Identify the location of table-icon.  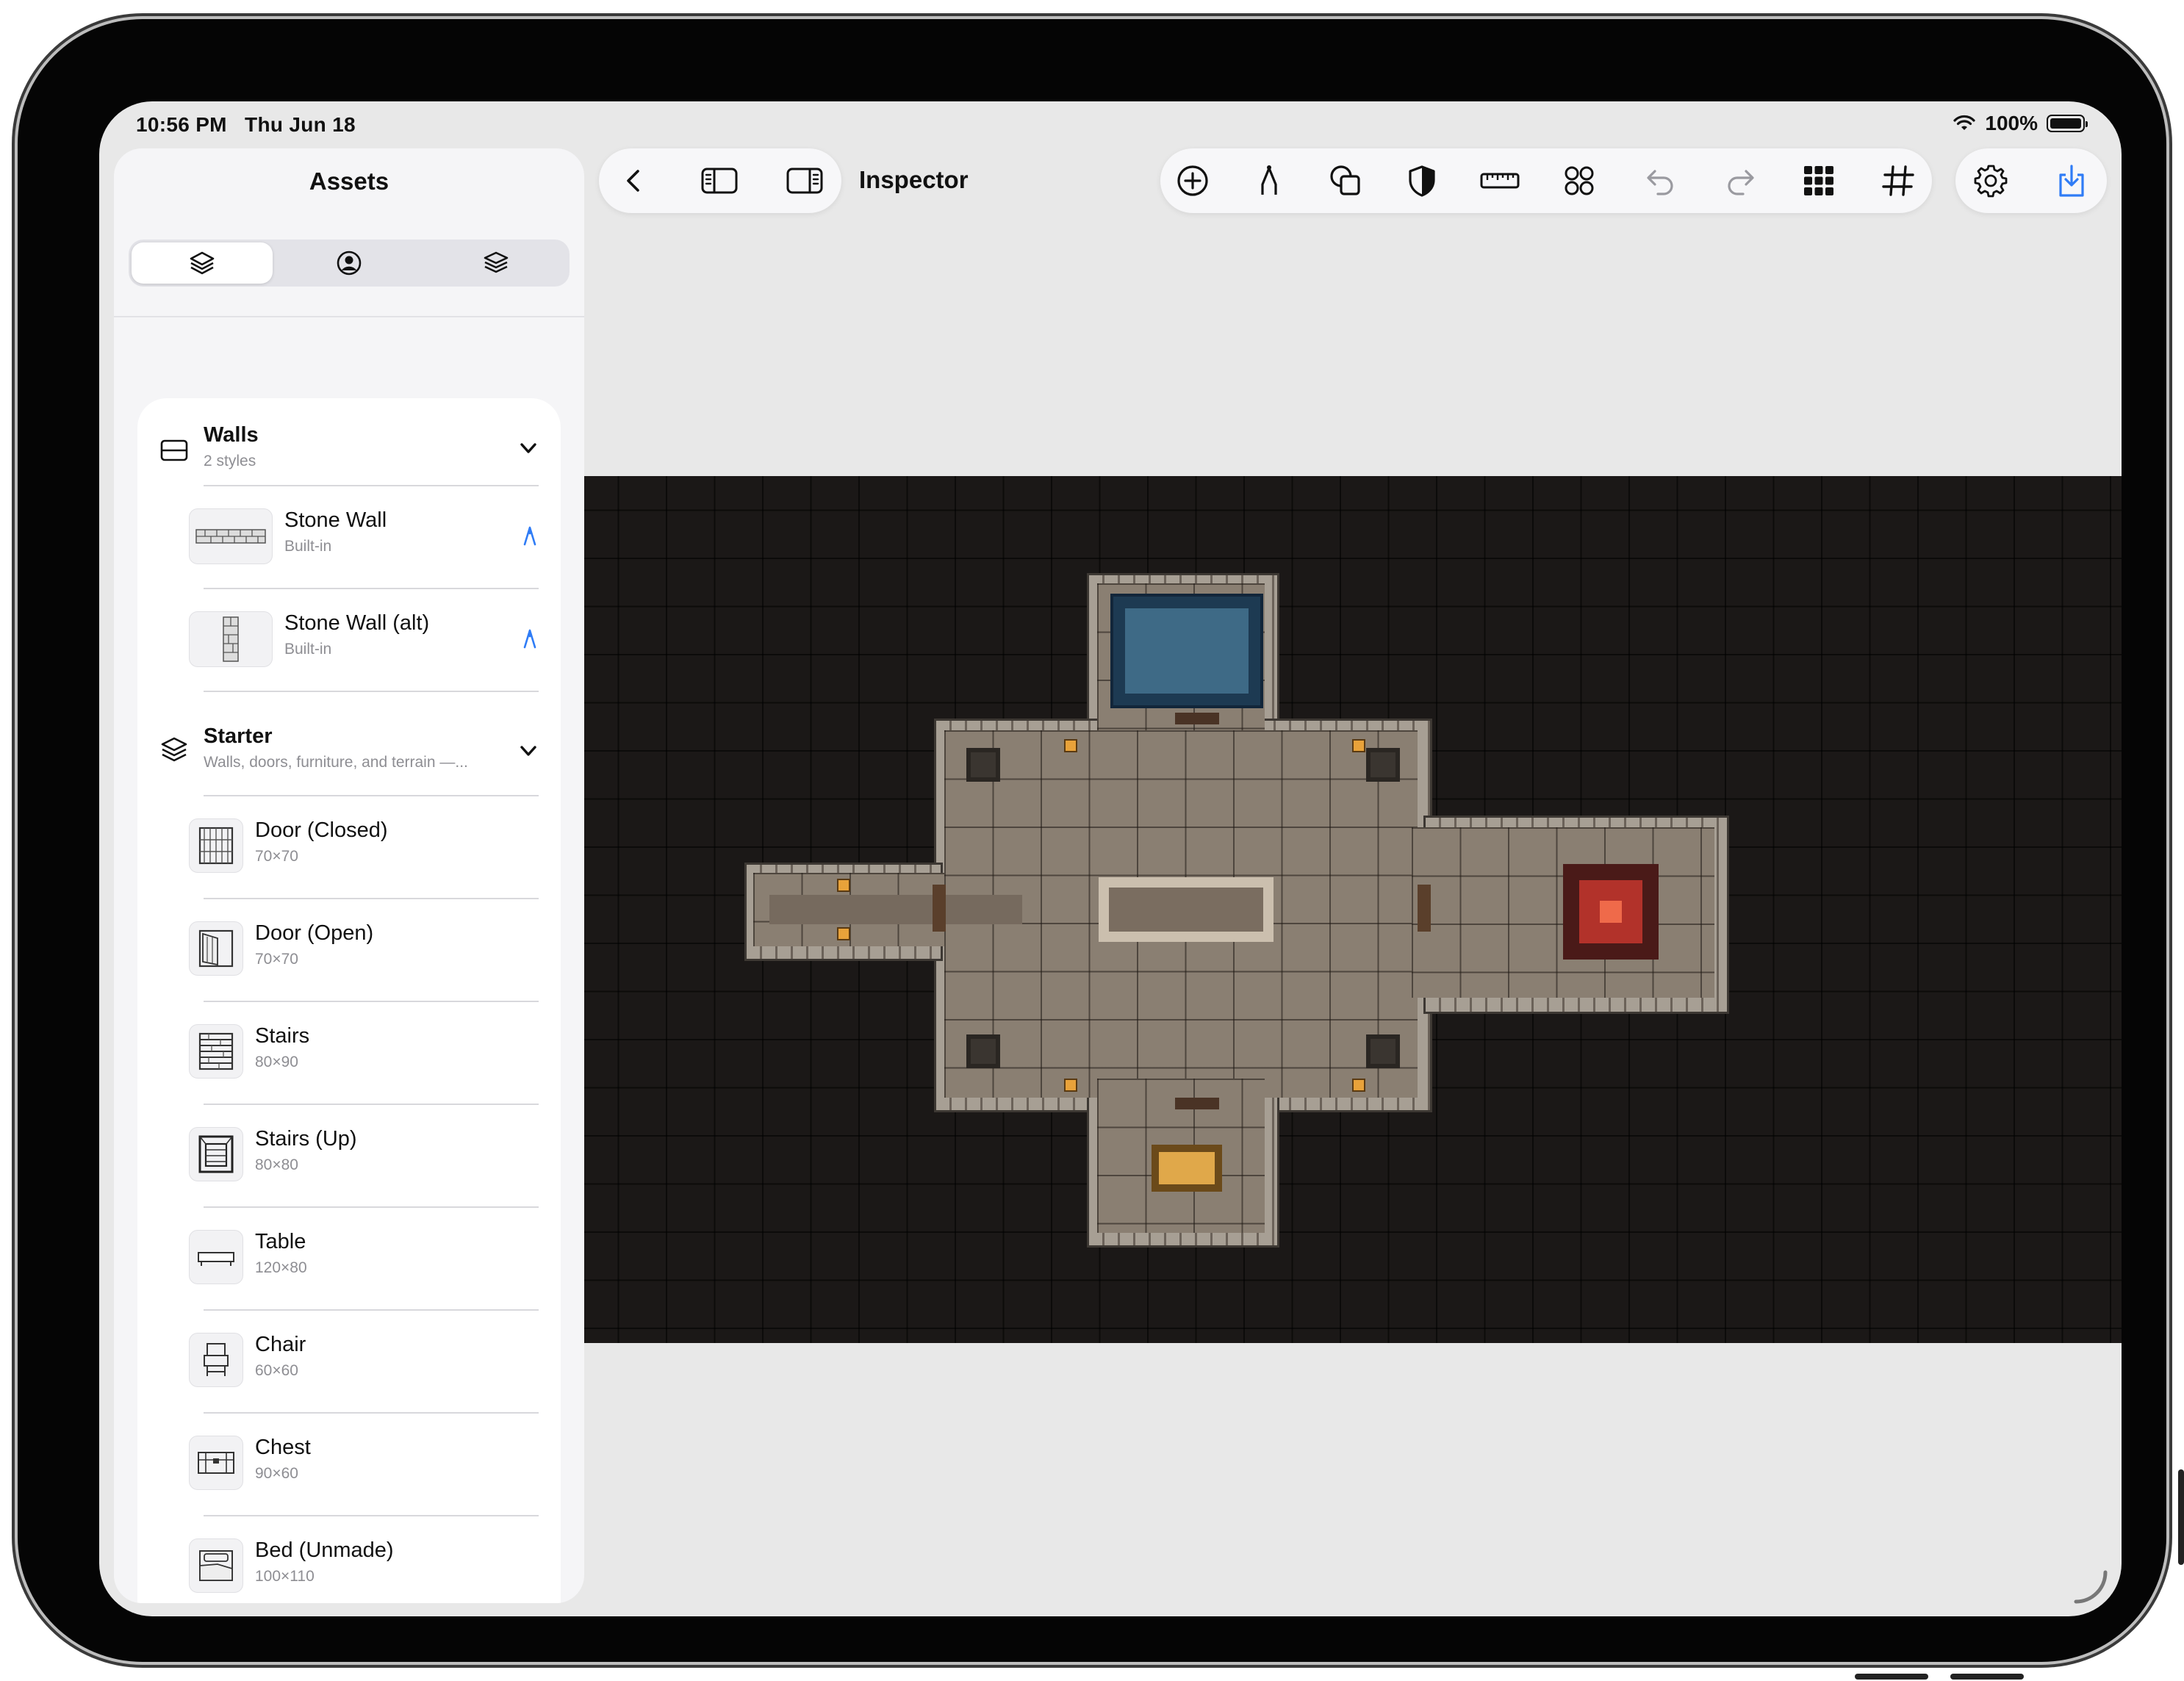
(216, 1259).